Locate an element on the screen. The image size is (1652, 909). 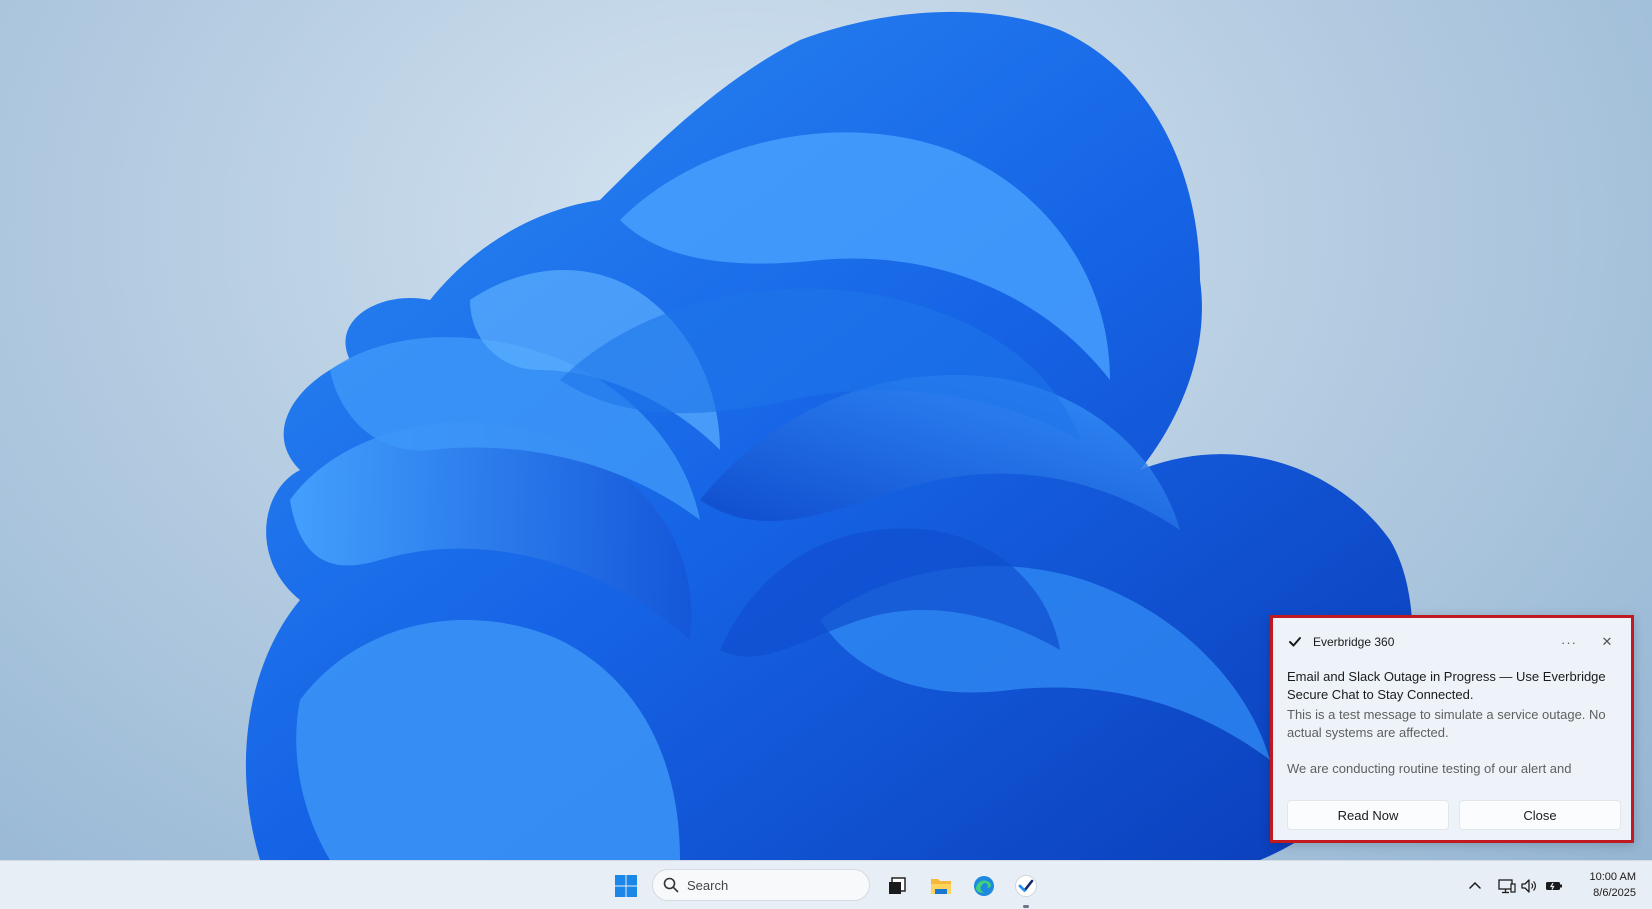
task-view-icon is located at coordinates (897, 886).